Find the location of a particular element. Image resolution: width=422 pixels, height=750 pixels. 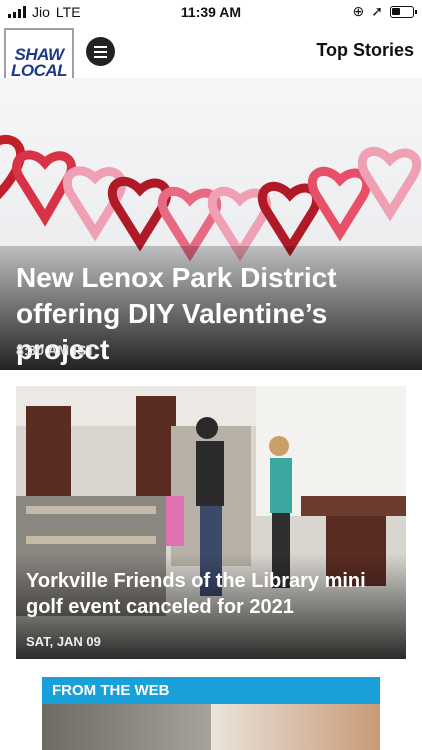

story-date: SAT, JAN 09 is located at coordinates (63, 641).